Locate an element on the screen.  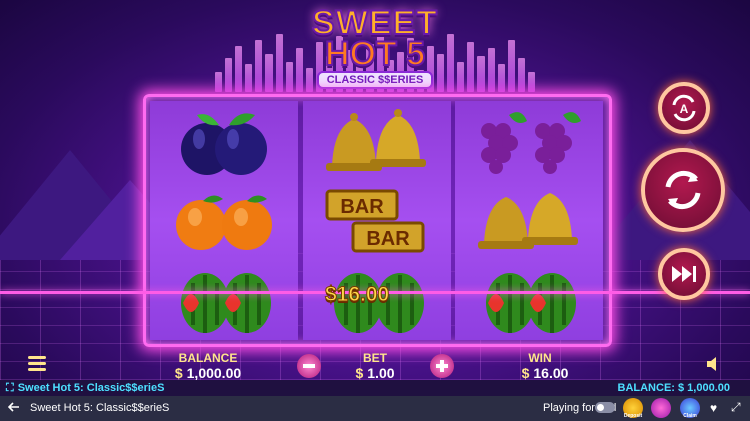
win-value: $16.00 is located at coordinates (545, 372).